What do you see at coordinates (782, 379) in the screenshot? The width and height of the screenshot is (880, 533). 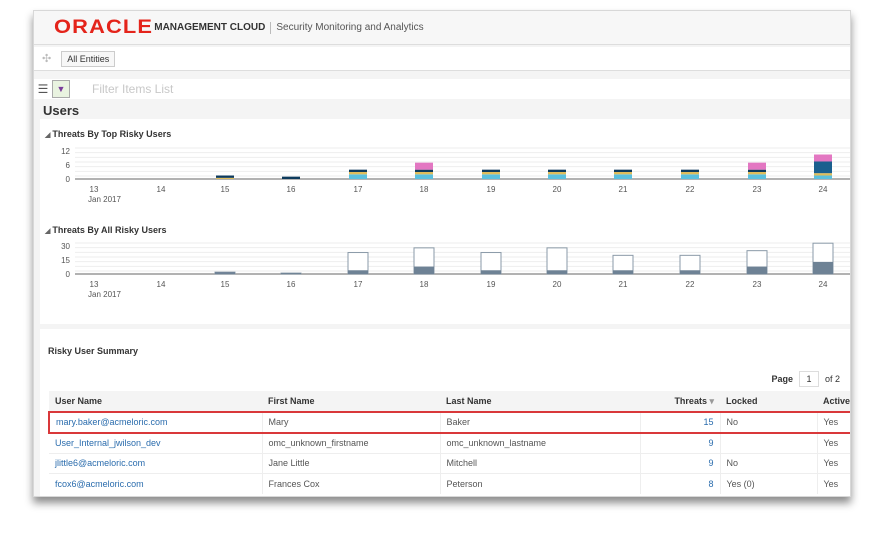 I see `page-label: Page` at bounding box center [782, 379].